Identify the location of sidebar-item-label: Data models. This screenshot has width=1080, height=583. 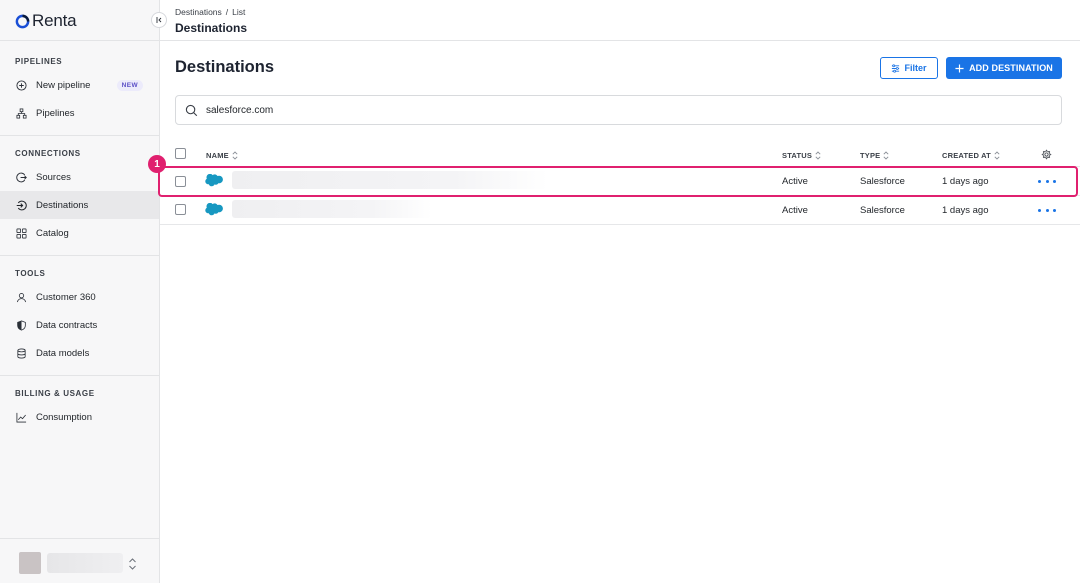
(63, 353).